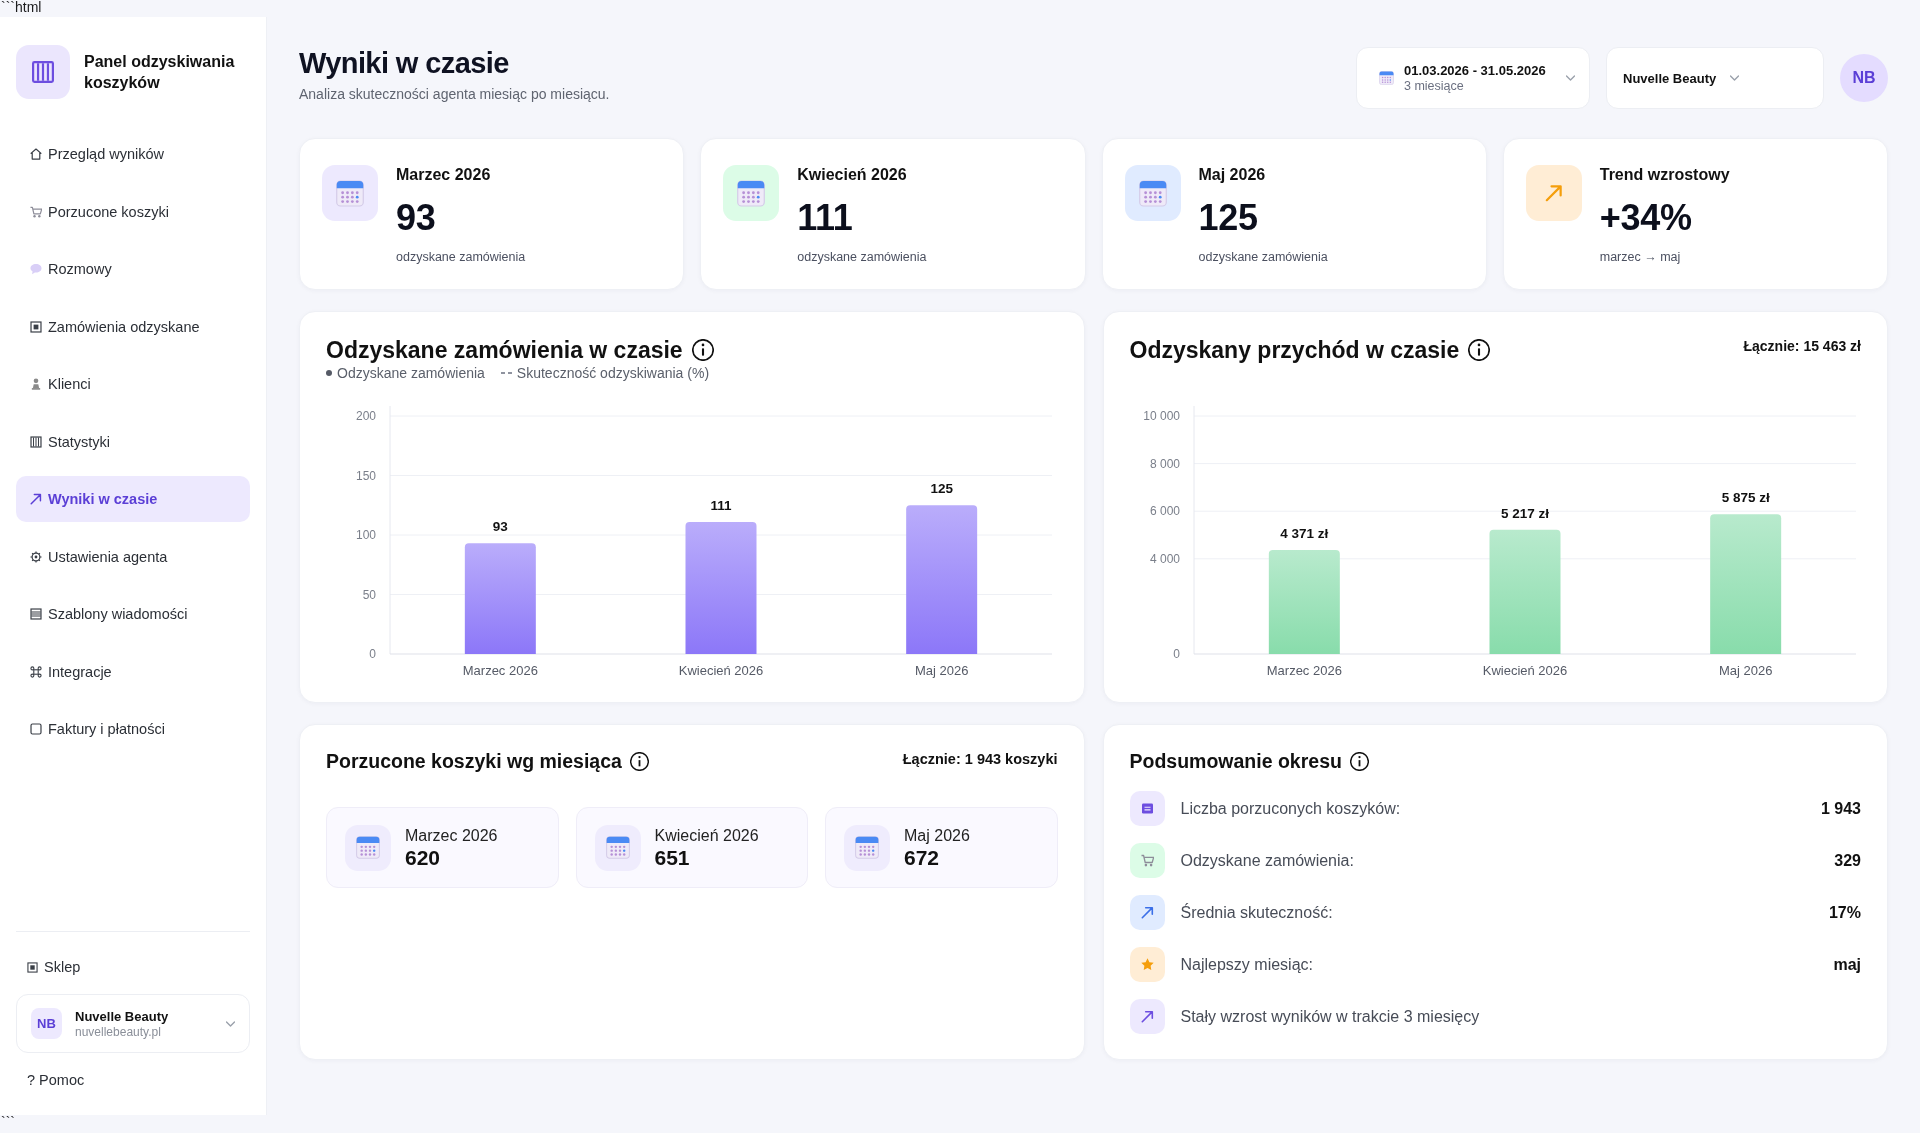  Describe the element at coordinates (46, 1023) in the screenshot. I see `avatar: NB` at that location.